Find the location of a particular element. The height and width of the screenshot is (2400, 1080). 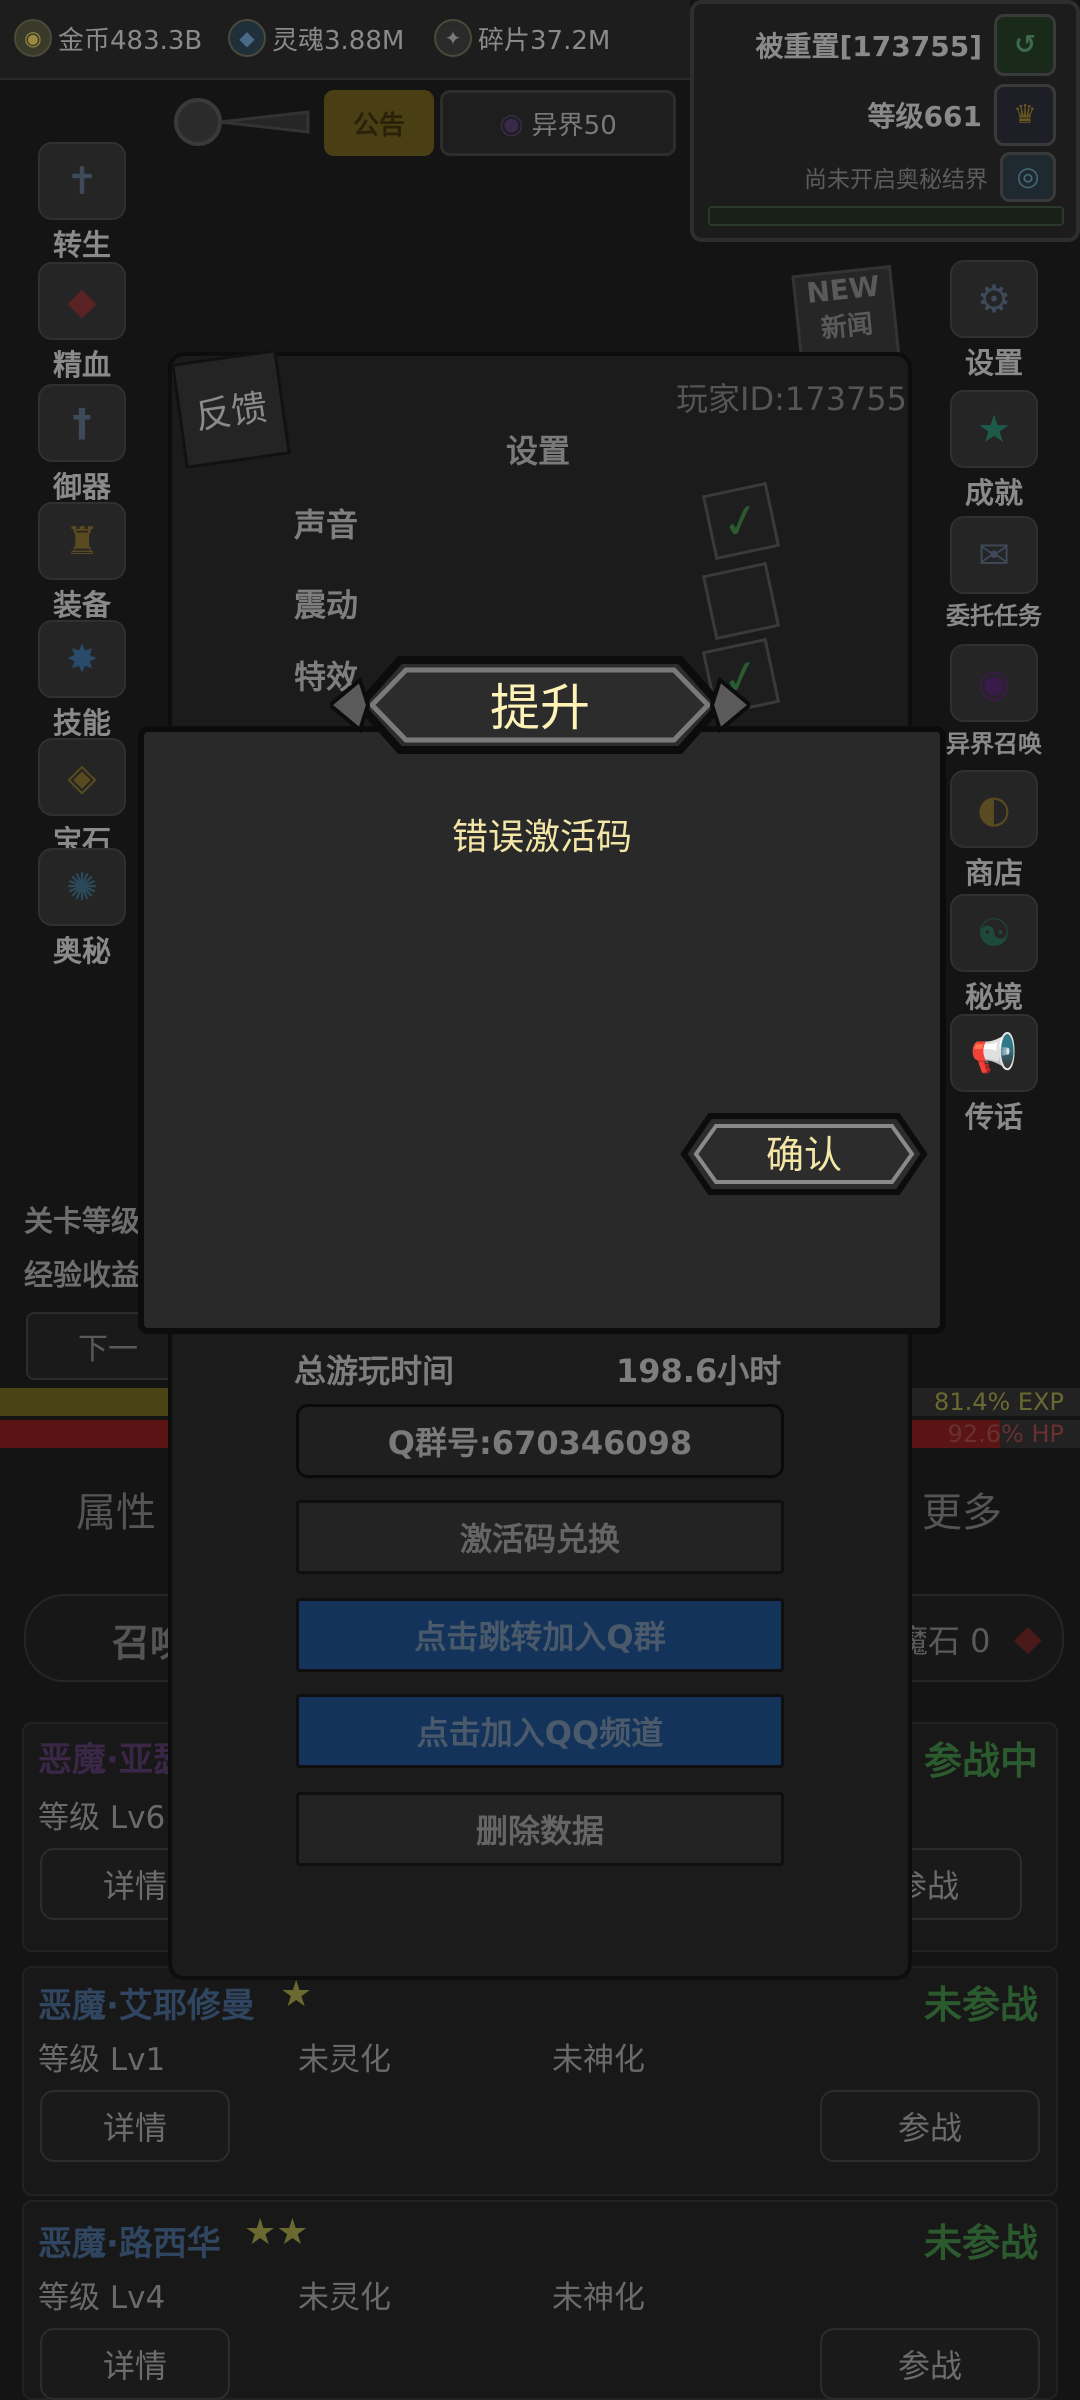

side-label-rebirth: 转生 is located at coordinates (81, 245).